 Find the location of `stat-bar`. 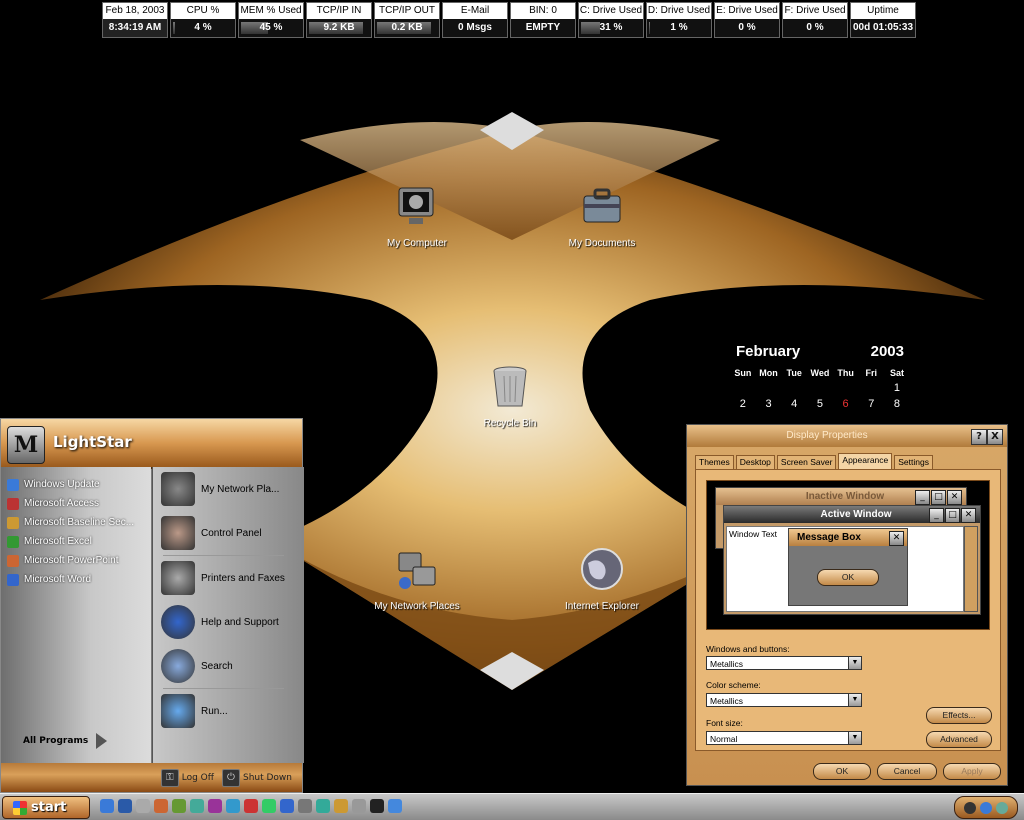

stat-bar is located at coordinates (649, 28).